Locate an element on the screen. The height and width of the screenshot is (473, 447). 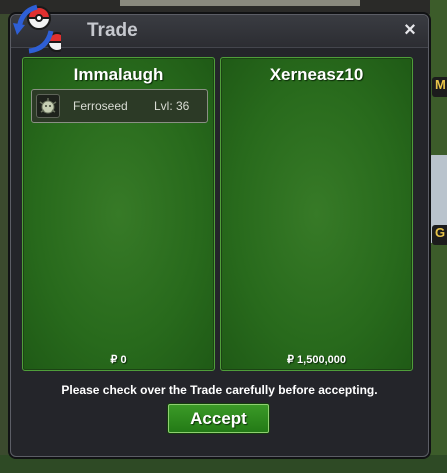
game-bg-bottom is located at coordinates (223, 464).